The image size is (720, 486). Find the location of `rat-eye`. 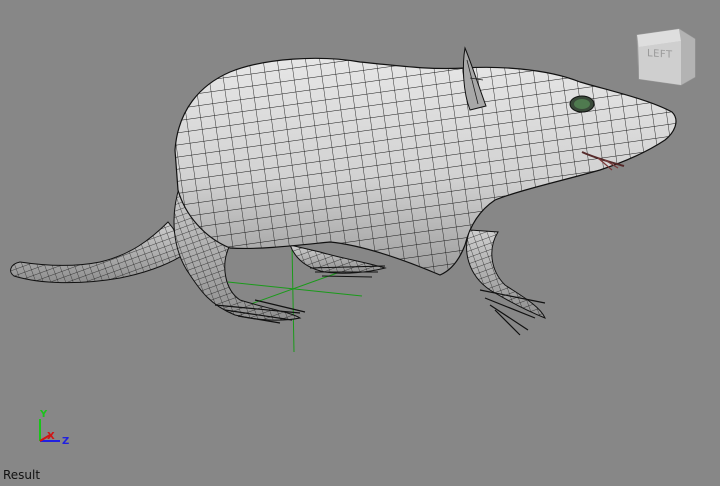

rat-eye is located at coordinates (582, 104).